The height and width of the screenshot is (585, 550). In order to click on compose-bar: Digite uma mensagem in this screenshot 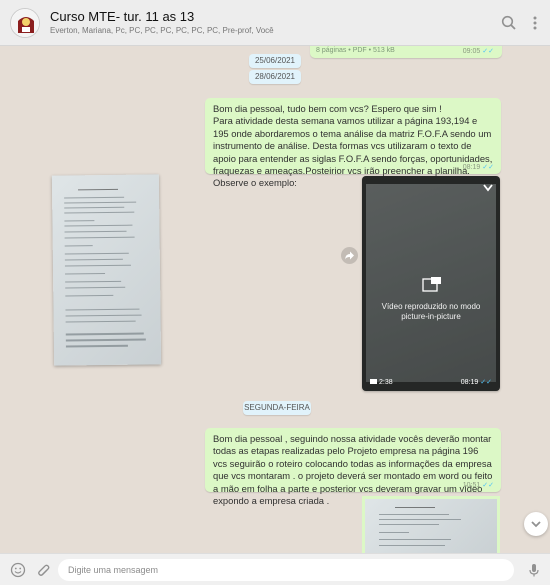, I will do `click(275, 569)`.